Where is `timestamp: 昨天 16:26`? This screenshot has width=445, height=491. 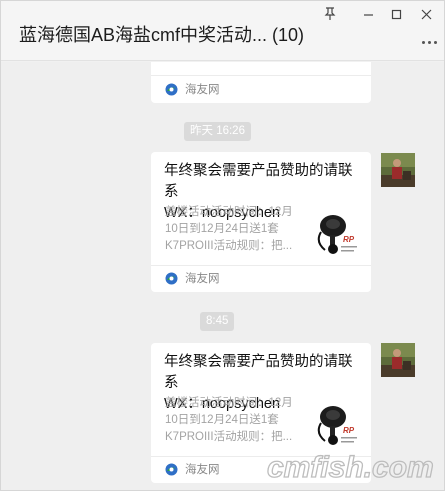
timestamp: 昨天 16:26 is located at coordinates (217, 131).